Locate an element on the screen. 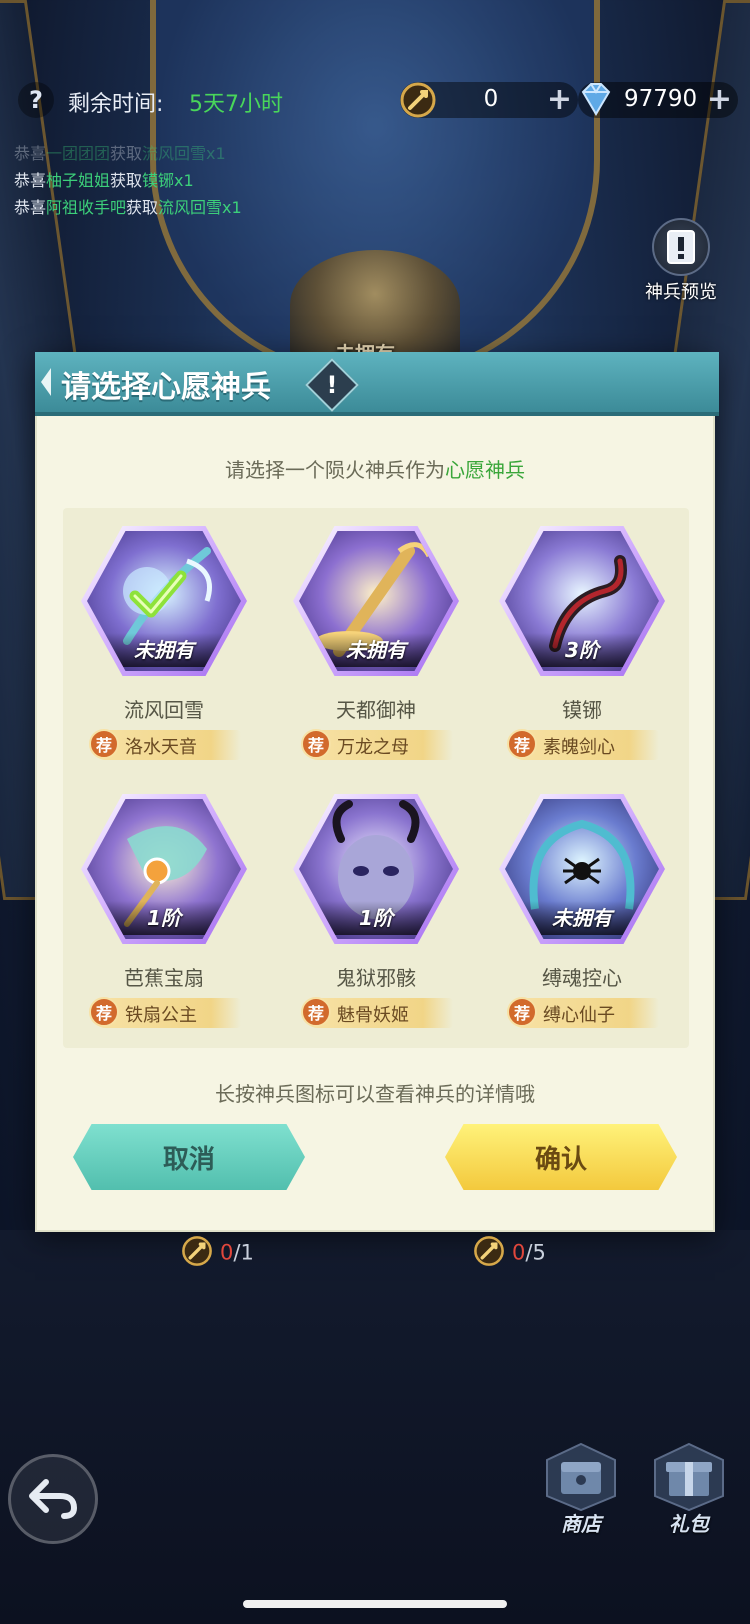 The height and width of the screenshot is (1624, 750). add-gem-button: + is located at coordinates (719, 100).